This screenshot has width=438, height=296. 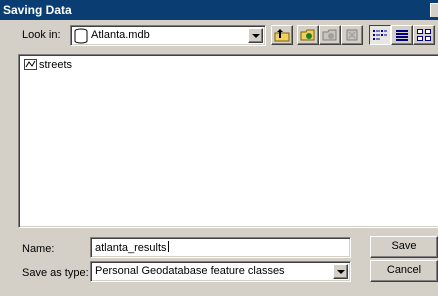 I want to click on list-item-label: streets, so click(x=56, y=65).